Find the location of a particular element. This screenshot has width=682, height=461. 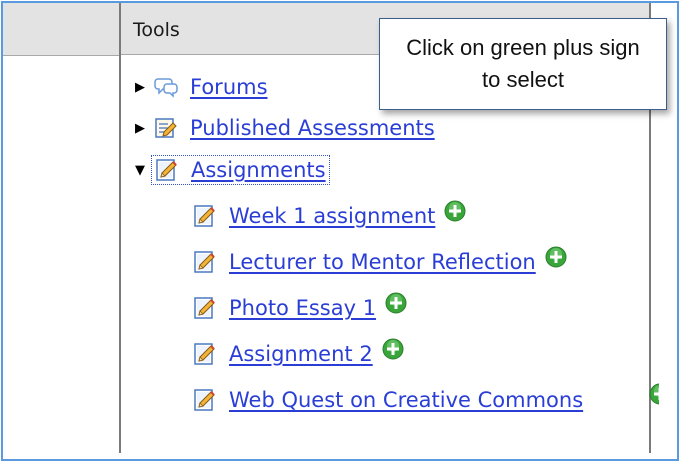

assignments-link: Assignments is located at coordinates (258, 170).